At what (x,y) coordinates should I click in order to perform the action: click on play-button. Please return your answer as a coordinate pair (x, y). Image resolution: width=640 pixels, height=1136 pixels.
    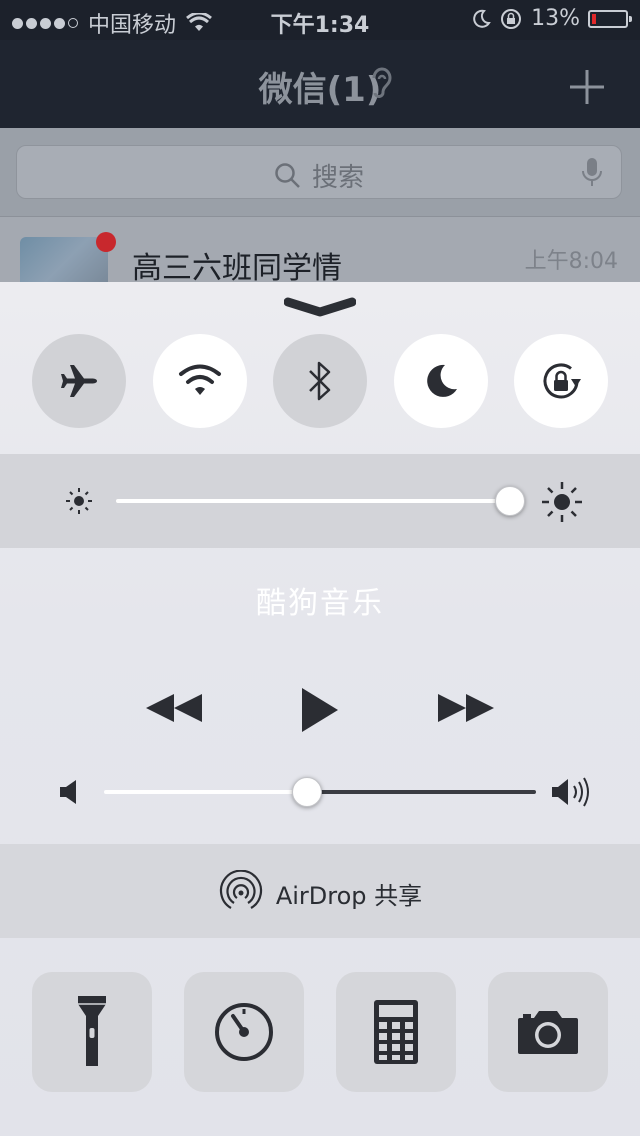
    Looking at the image, I should click on (320, 710).